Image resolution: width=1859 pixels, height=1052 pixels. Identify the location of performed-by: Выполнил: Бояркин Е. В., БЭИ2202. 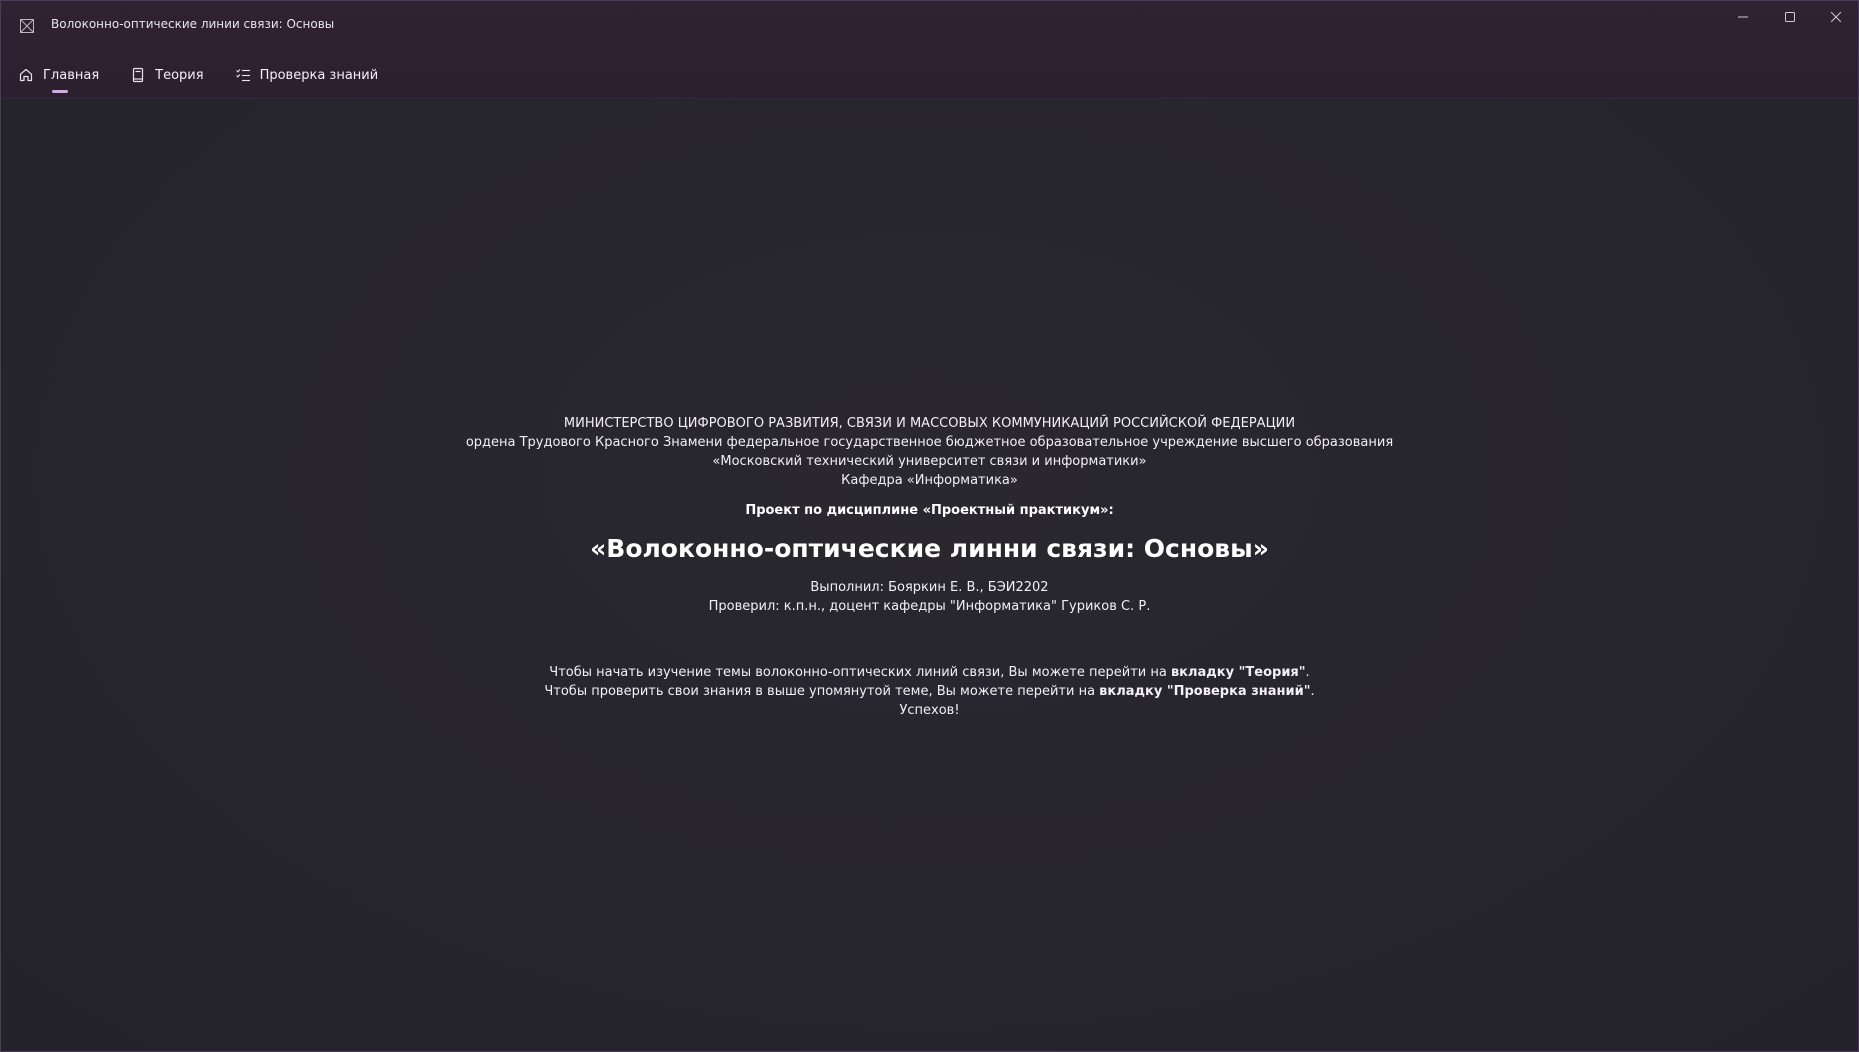
(929, 587).